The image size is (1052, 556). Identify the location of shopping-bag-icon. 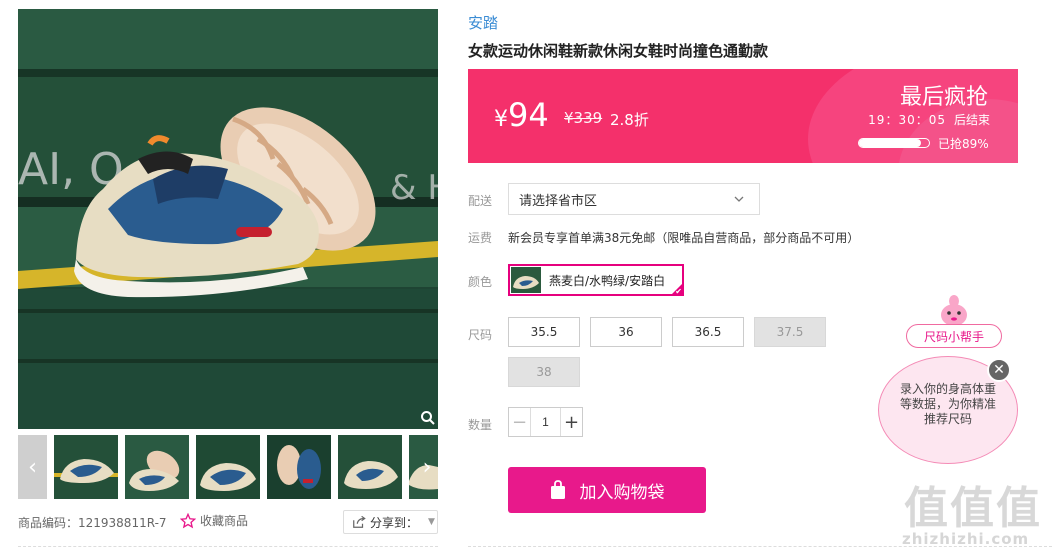
(557, 489).